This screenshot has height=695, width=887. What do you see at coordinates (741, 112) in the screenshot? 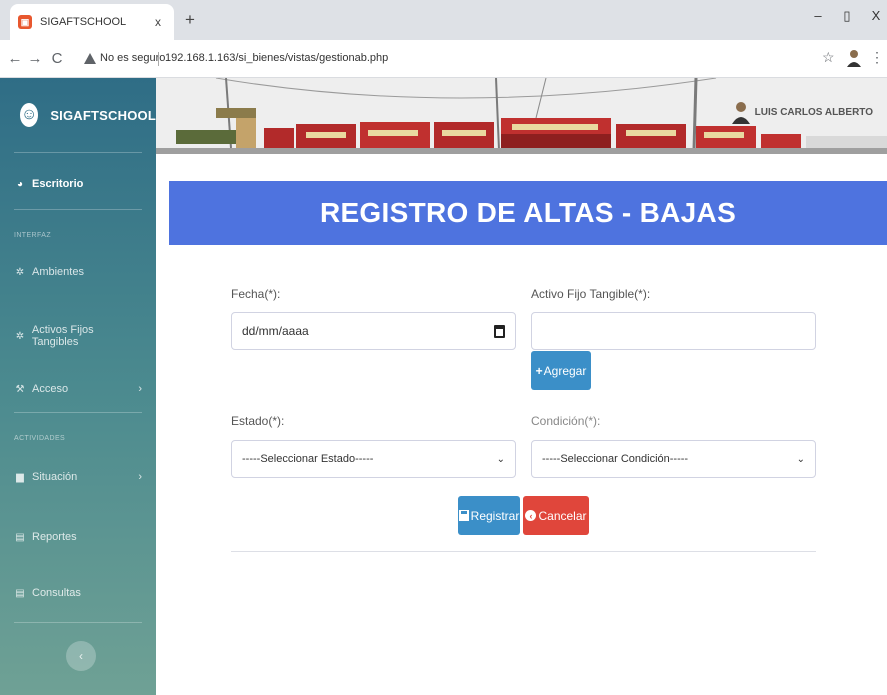
I see `user-avatar-icon` at bounding box center [741, 112].